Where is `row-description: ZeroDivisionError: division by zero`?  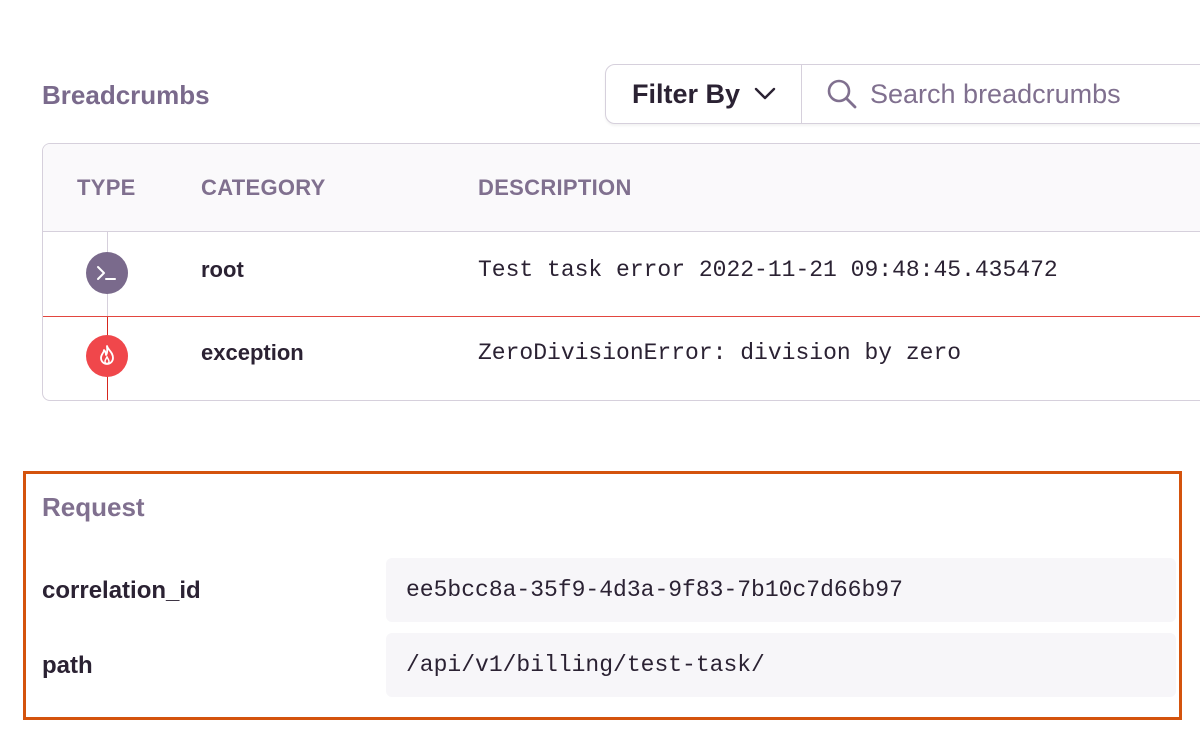
row-description: ZeroDivisionError: division by zero is located at coordinates (719, 353).